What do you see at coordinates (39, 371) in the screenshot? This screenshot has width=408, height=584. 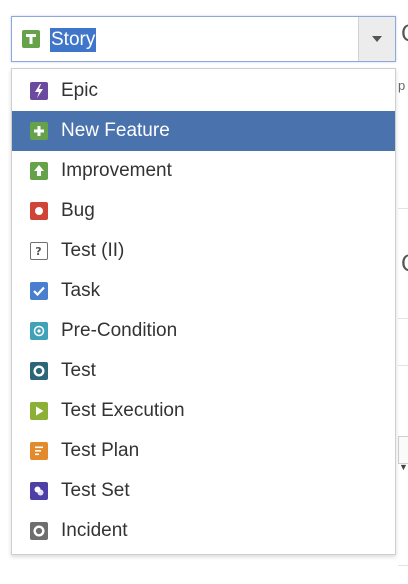 I see `test-icon` at bounding box center [39, 371].